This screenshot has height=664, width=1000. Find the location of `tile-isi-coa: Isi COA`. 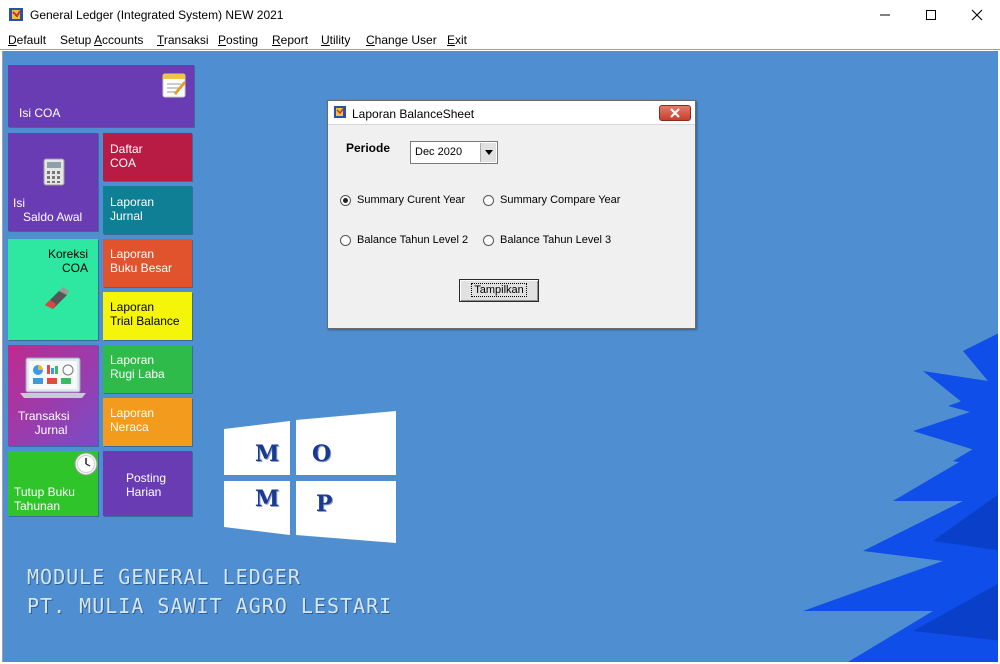

tile-isi-coa: Isi COA is located at coordinates (101, 96).